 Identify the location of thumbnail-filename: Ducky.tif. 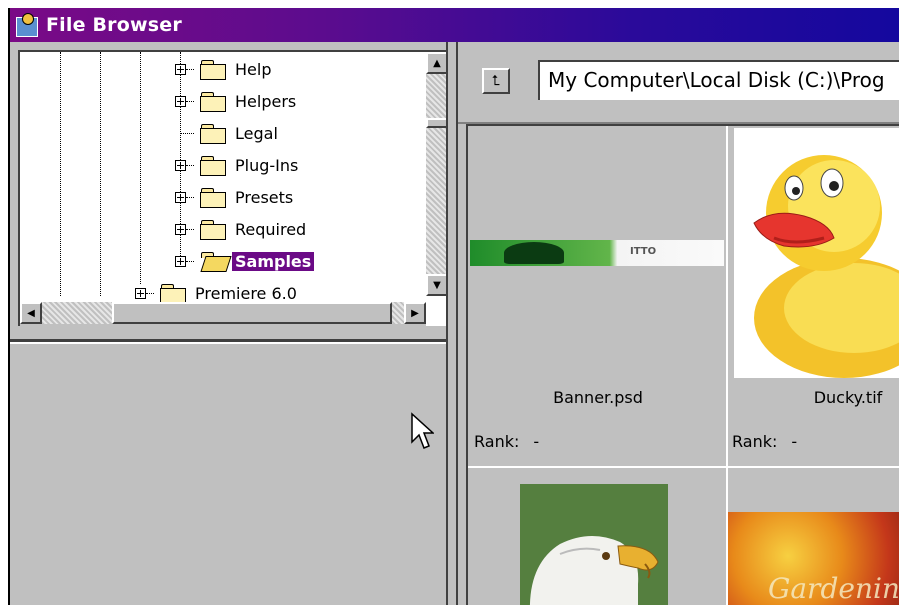
(848, 397).